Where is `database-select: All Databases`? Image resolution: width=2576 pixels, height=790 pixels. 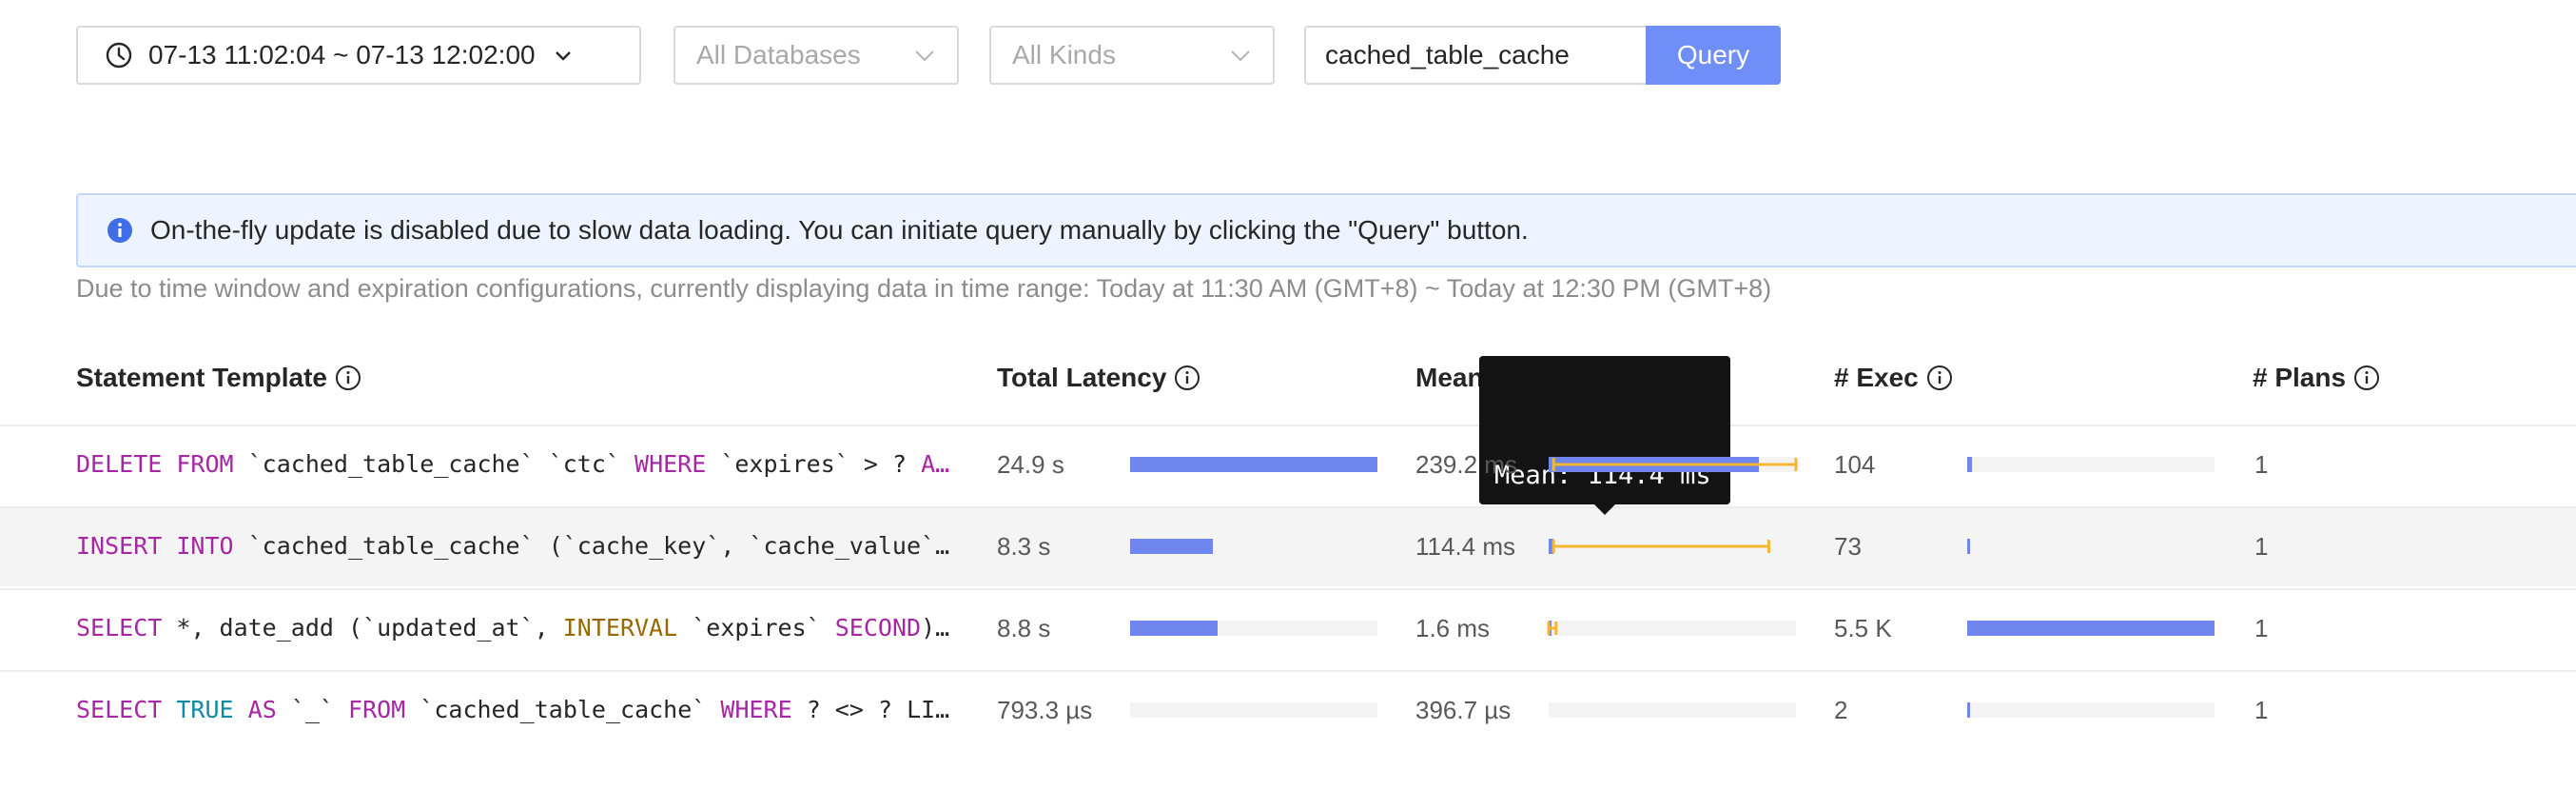
database-select: All Databases is located at coordinates (816, 55).